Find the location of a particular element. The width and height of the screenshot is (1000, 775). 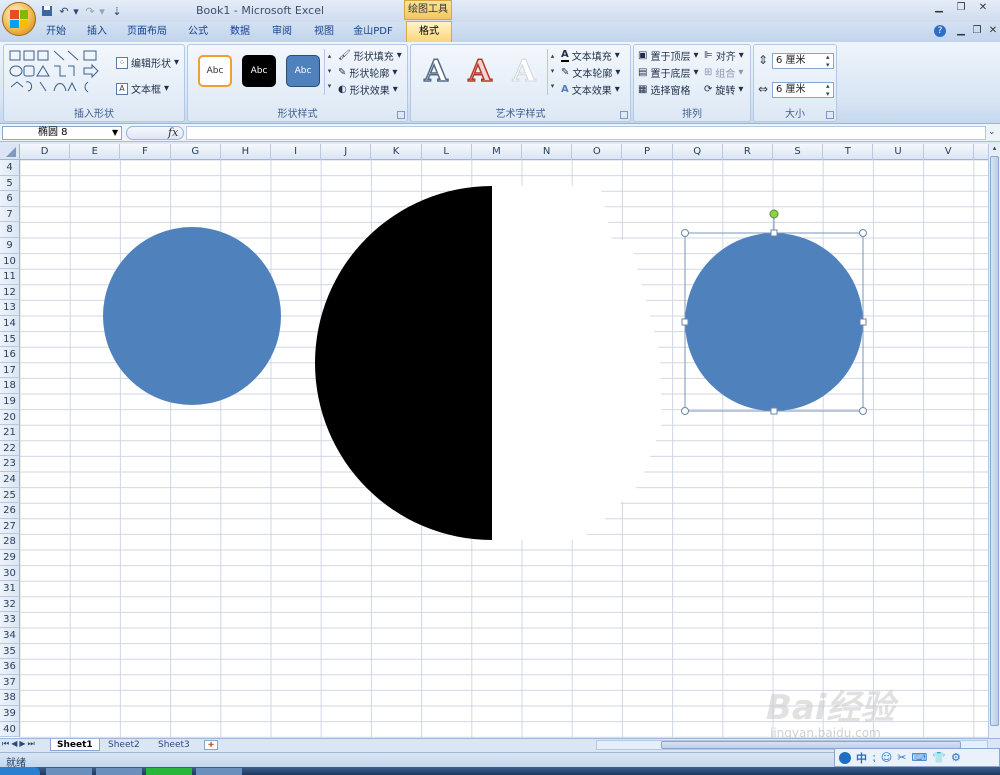

emoji-icon: ☺ is located at coordinates (886, 757).